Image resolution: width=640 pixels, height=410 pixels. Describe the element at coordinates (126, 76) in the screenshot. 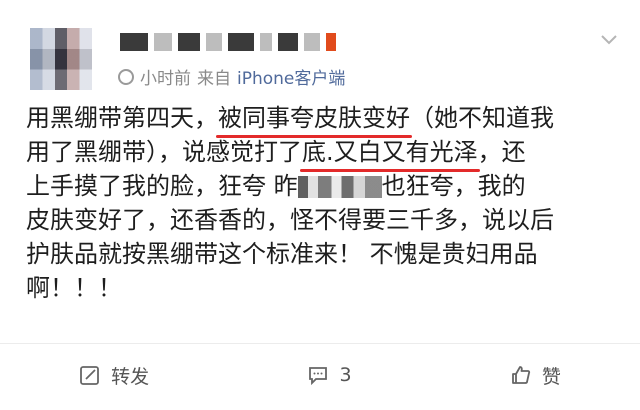

I see `clock-icon` at that location.